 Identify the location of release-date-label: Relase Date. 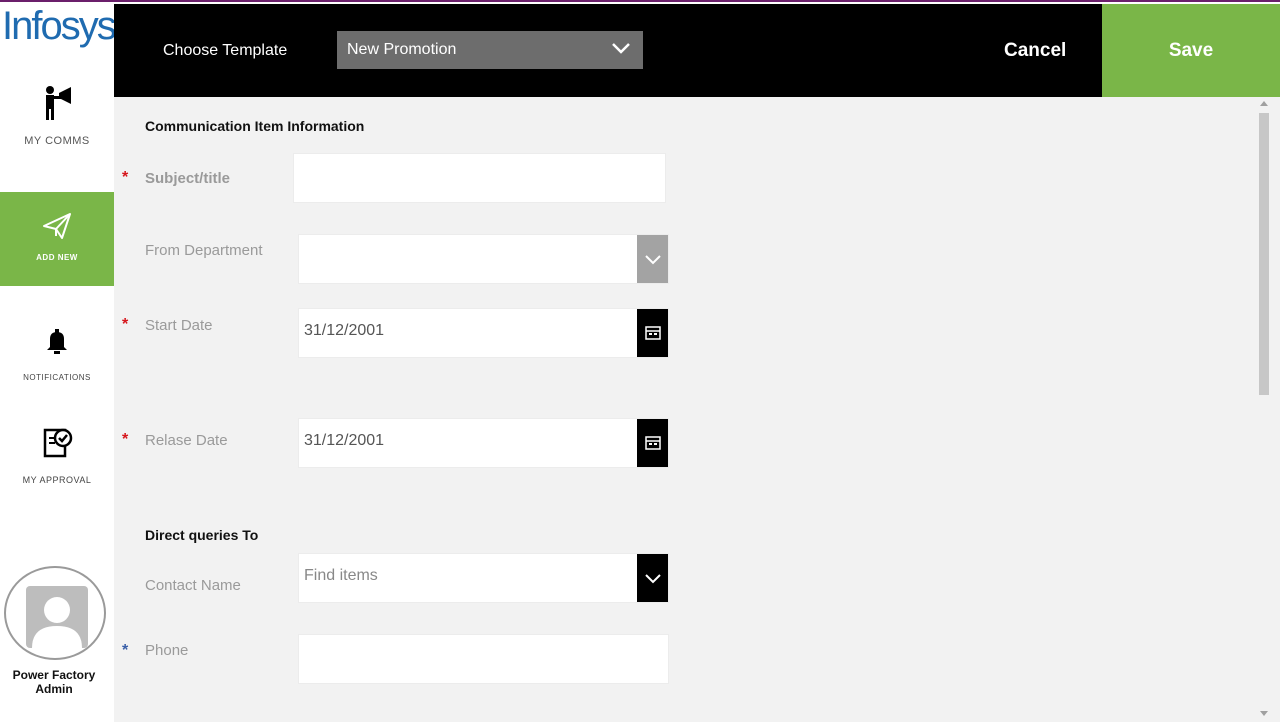
(186, 440).